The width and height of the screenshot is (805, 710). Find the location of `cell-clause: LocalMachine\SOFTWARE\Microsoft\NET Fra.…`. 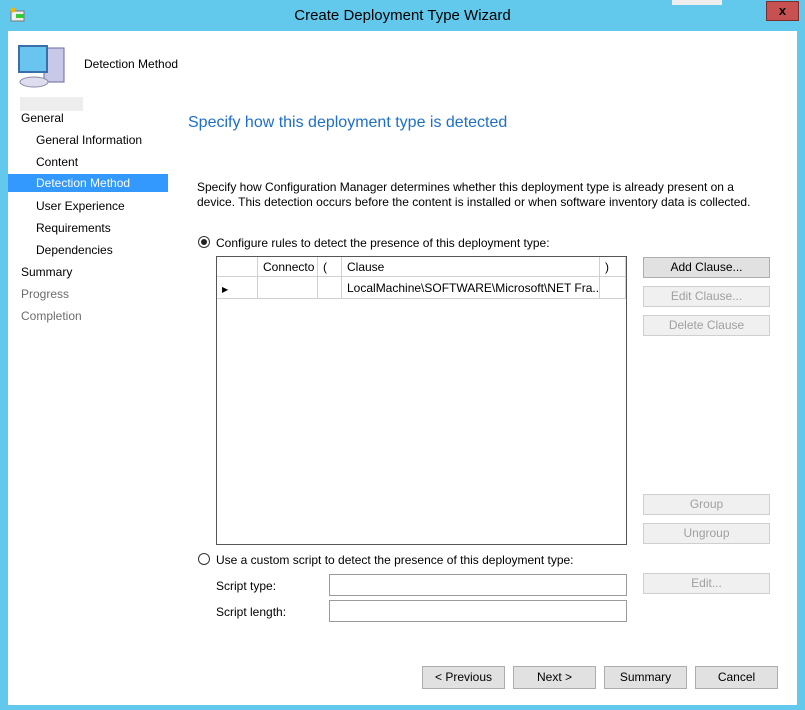

cell-clause: LocalMachine\SOFTWARE\Microsoft\NET Fra.… is located at coordinates (471, 288).